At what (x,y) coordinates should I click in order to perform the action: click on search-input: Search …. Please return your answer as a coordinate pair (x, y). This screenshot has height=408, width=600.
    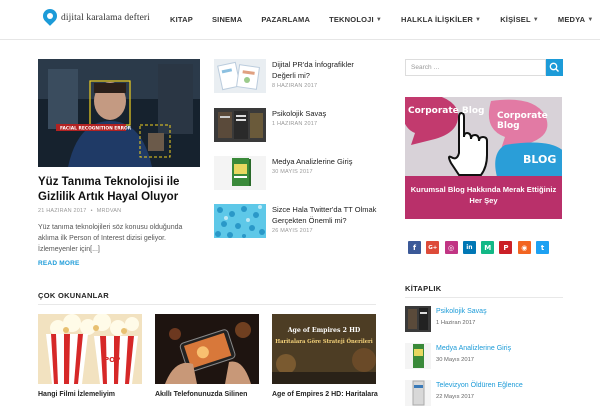
    Looking at the image, I should click on (475, 67).